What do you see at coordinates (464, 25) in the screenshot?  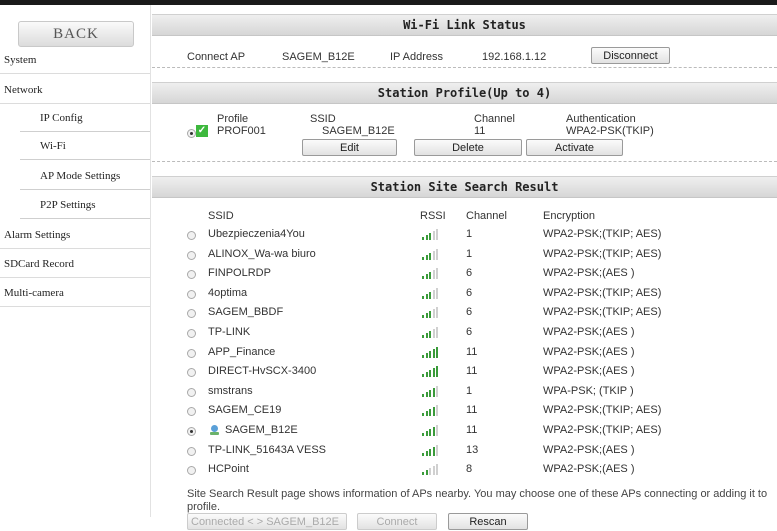 I see `link-status-header: Wi-Fi Link Status` at bounding box center [464, 25].